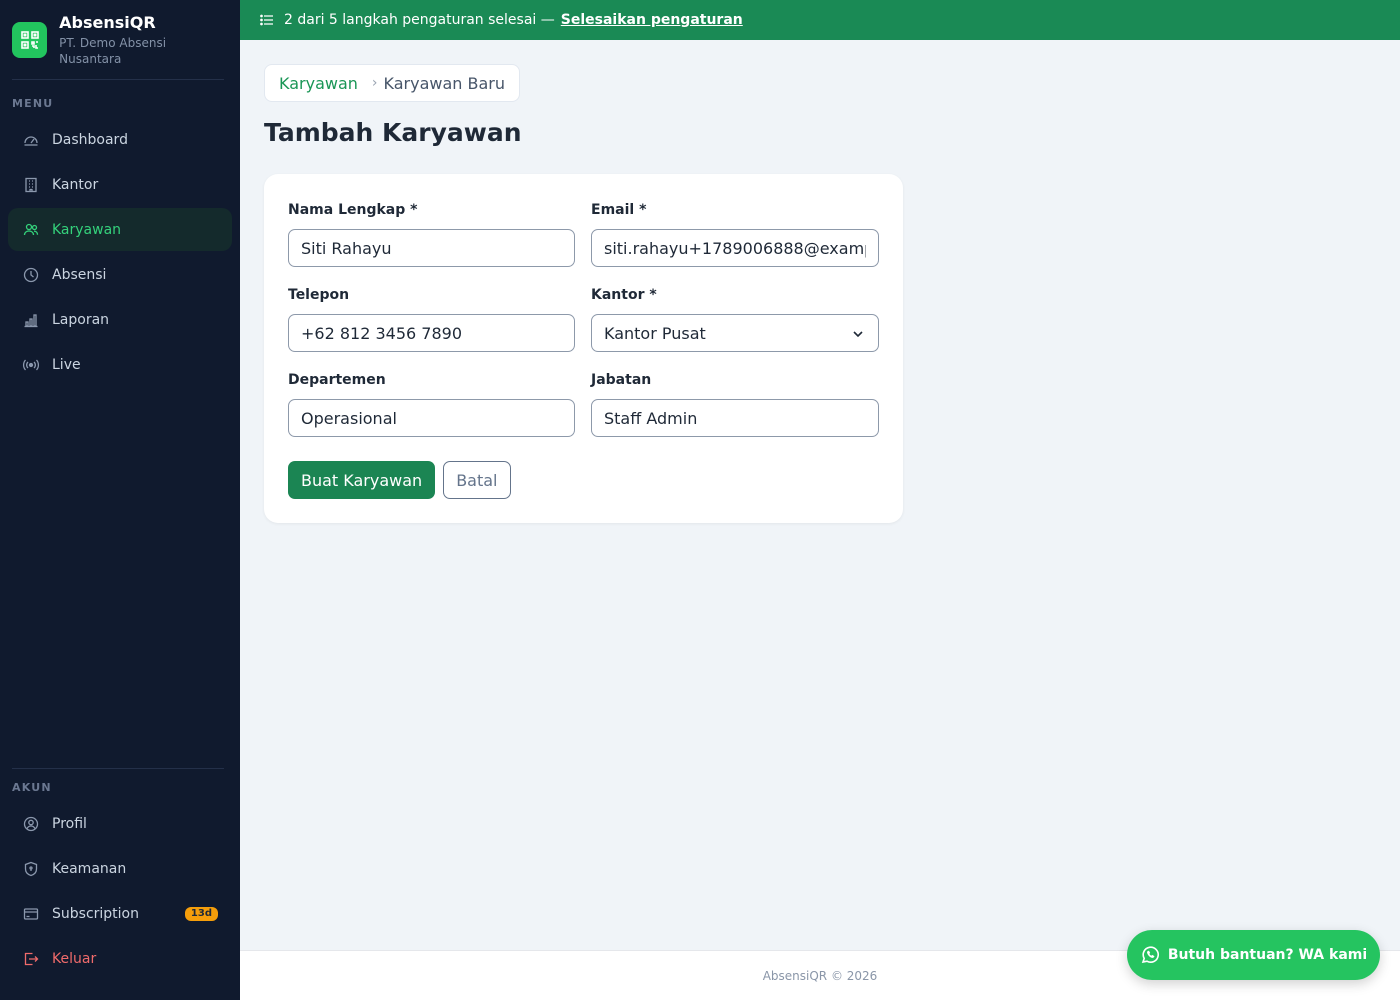 The width and height of the screenshot is (1400, 1000). Describe the element at coordinates (624, 295) in the screenshot. I see `kantor-label: Kantor *` at that location.